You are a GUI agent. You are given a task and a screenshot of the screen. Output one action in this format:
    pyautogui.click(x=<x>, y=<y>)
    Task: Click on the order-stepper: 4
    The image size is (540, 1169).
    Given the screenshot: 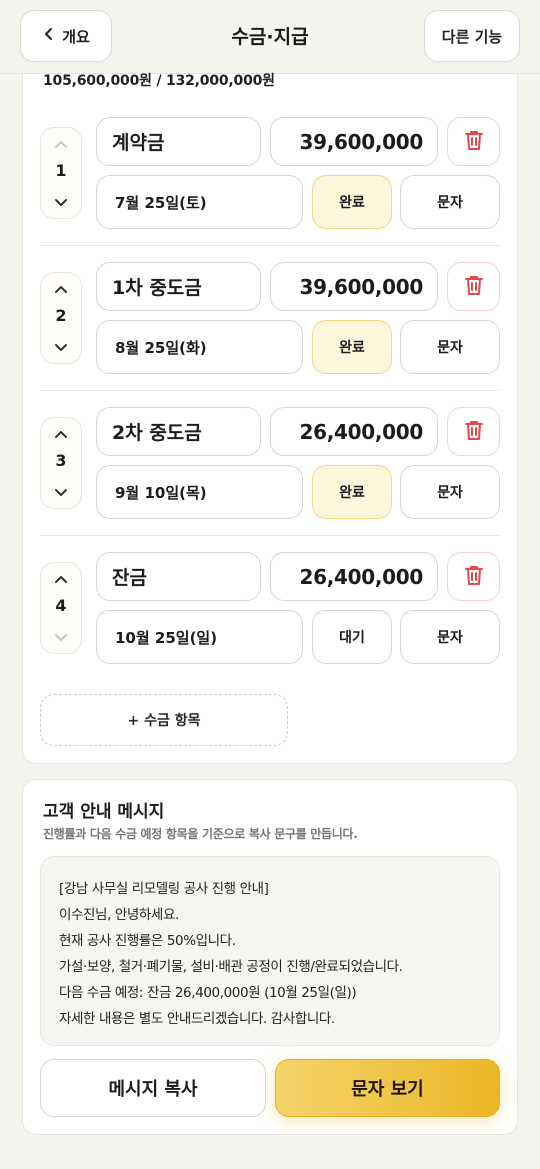 What is the action you would take?
    pyautogui.click(x=61, y=608)
    